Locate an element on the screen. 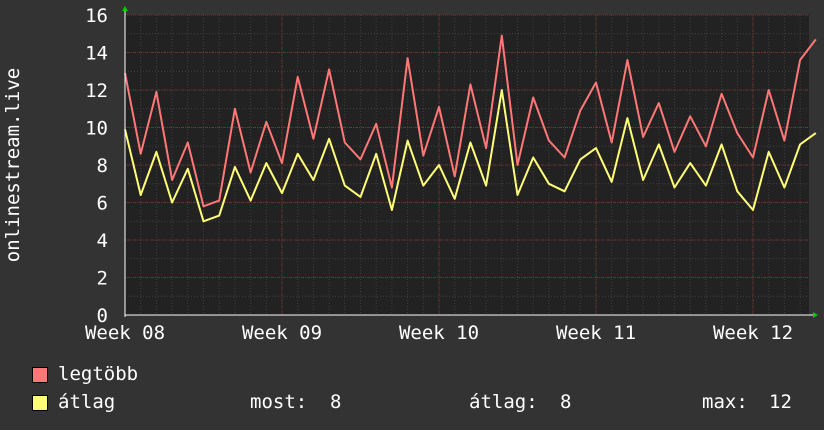 This screenshot has width=824, height=430. stat-now-value: 8 is located at coordinates (336, 402).